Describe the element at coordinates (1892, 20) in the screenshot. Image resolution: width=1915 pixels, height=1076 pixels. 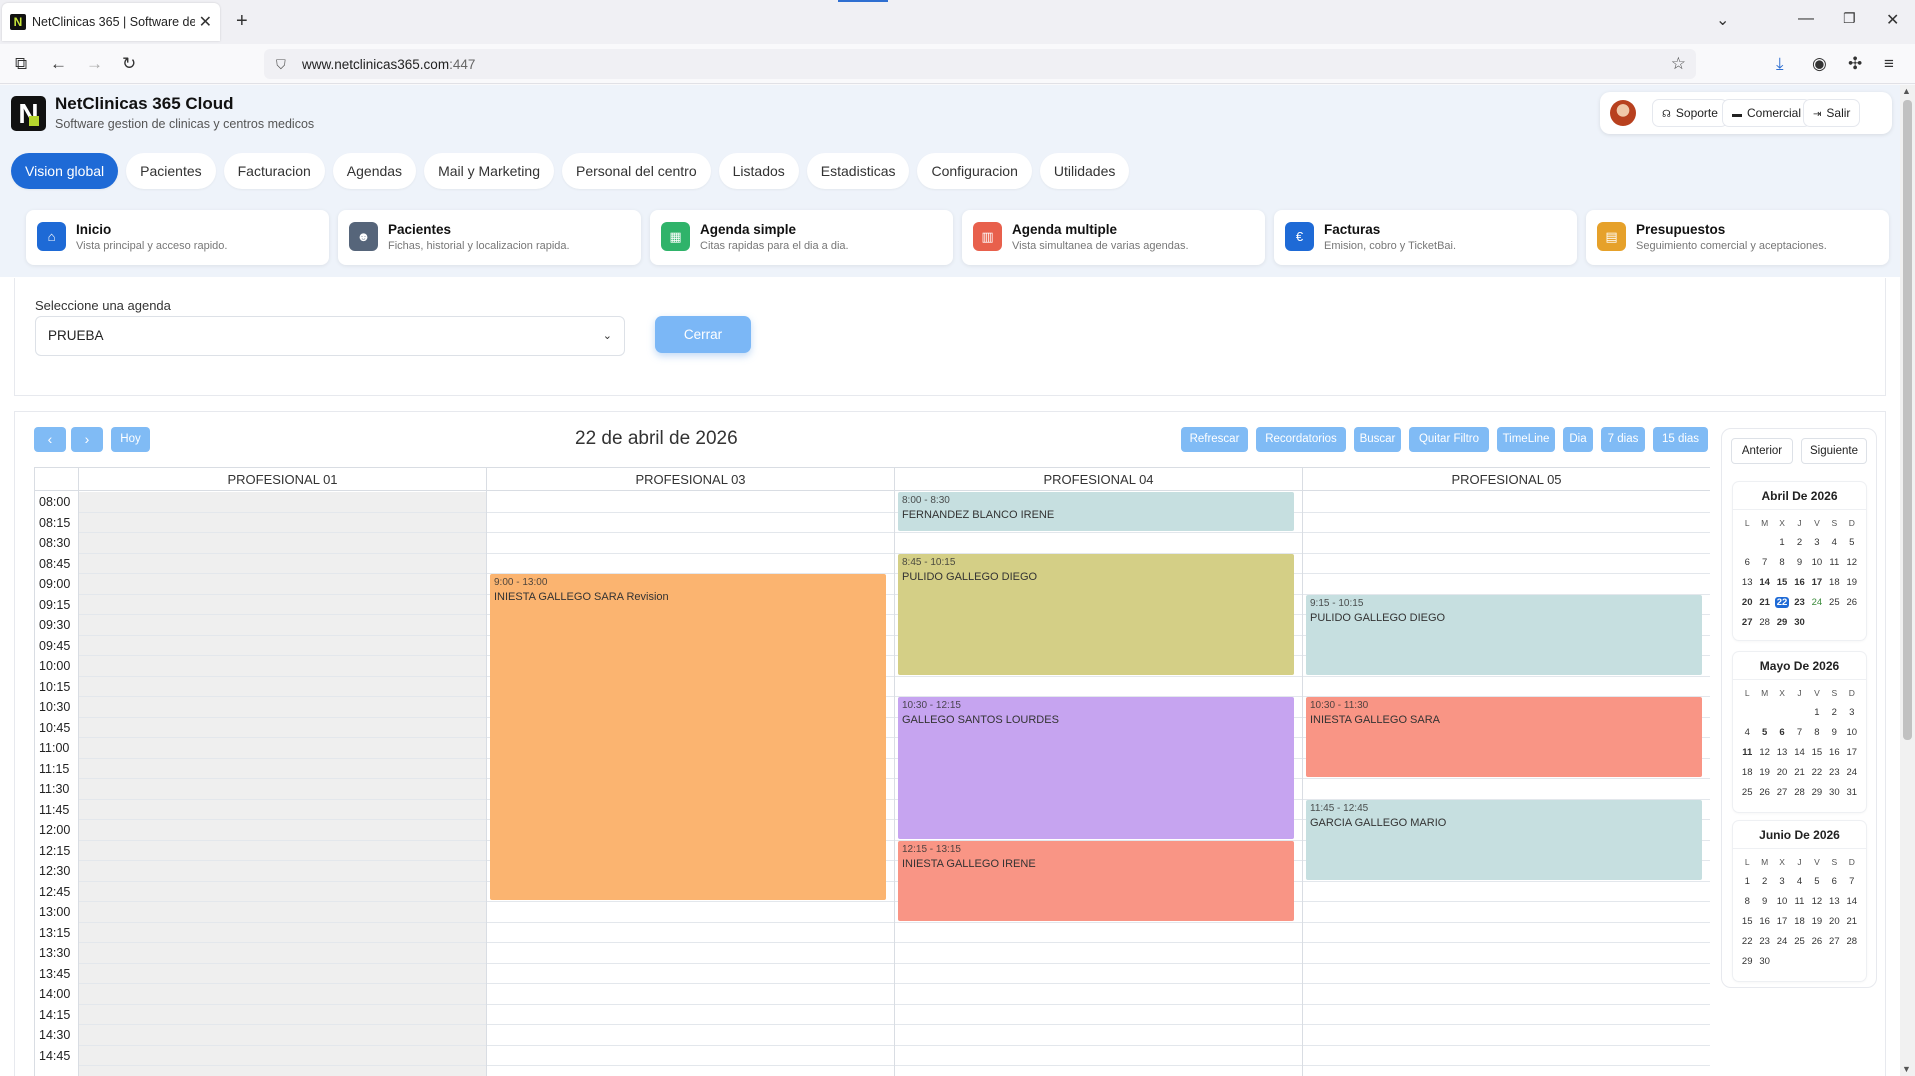
I see `window-close-icon: ✕` at that location.